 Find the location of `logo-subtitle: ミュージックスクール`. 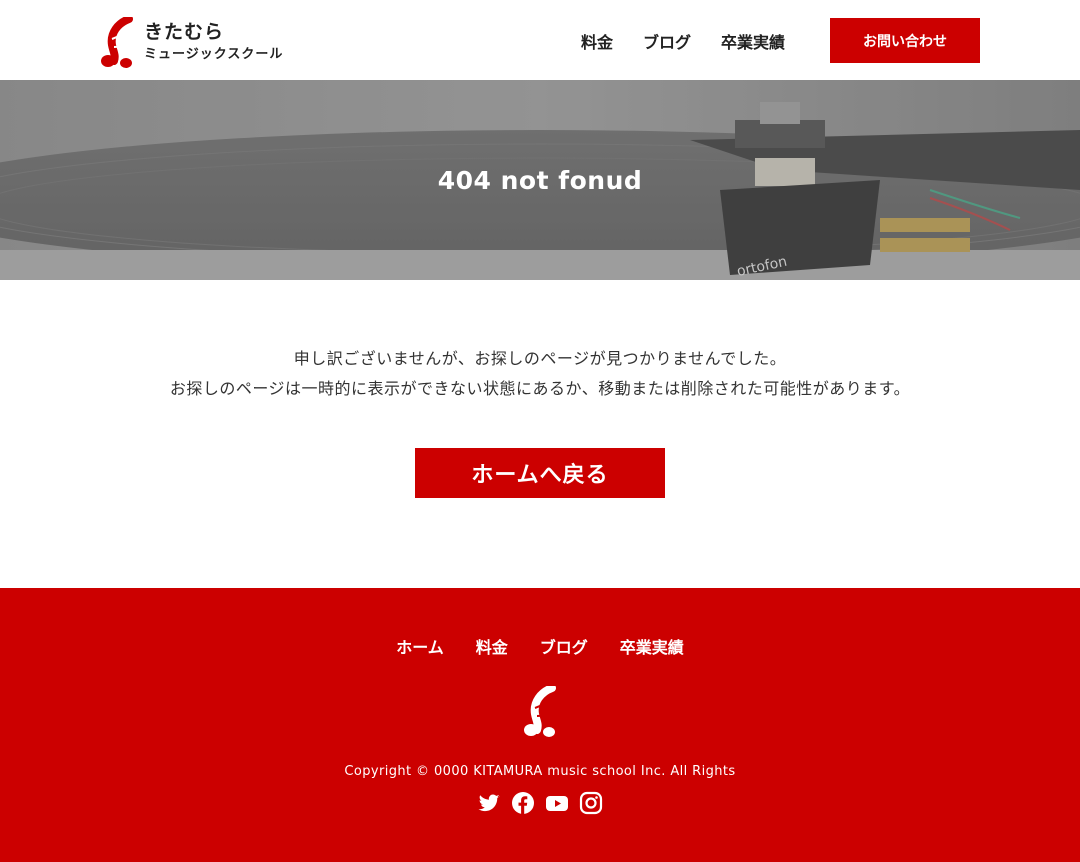

logo-subtitle: ミュージックスクール is located at coordinates (214, 54).